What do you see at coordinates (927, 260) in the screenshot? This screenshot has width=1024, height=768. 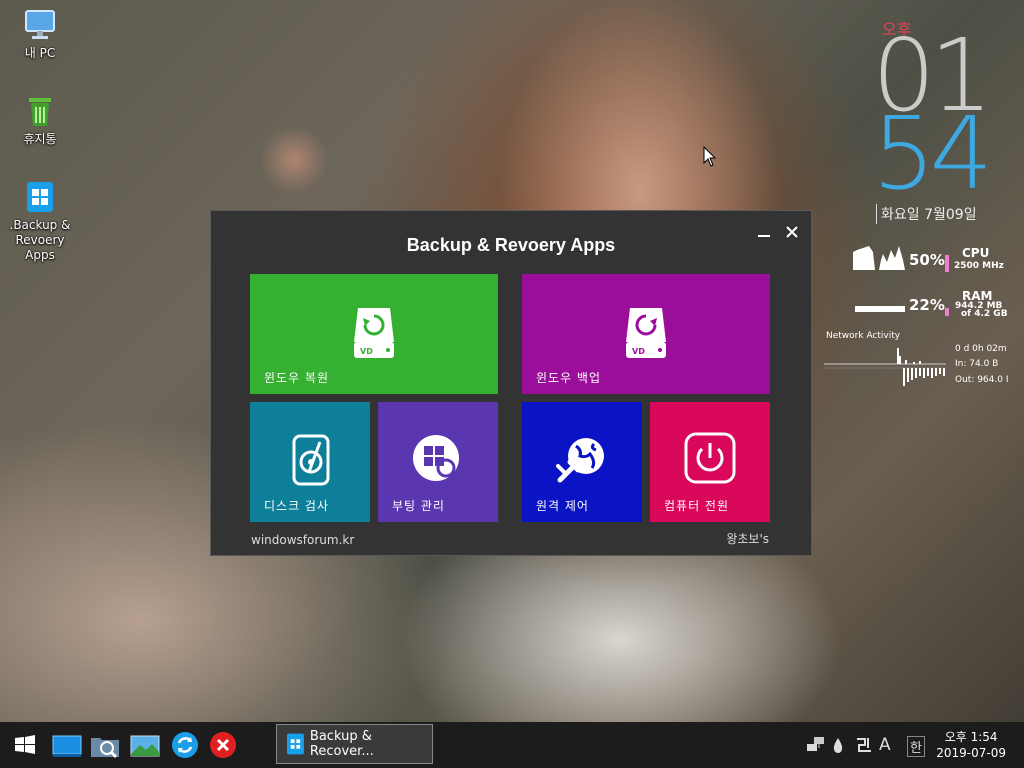 I see `cpu-percent: 50%` at bounding box center [927, 260].